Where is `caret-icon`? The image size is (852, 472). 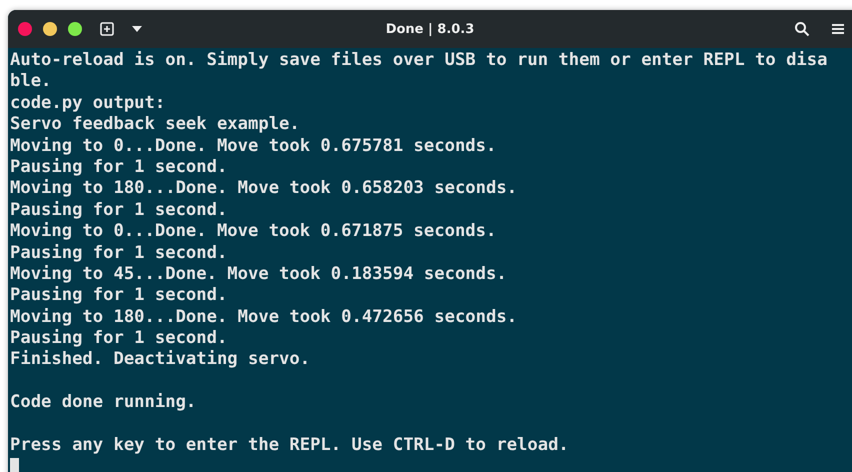 caret-icon is located at coordinates (137, 29).